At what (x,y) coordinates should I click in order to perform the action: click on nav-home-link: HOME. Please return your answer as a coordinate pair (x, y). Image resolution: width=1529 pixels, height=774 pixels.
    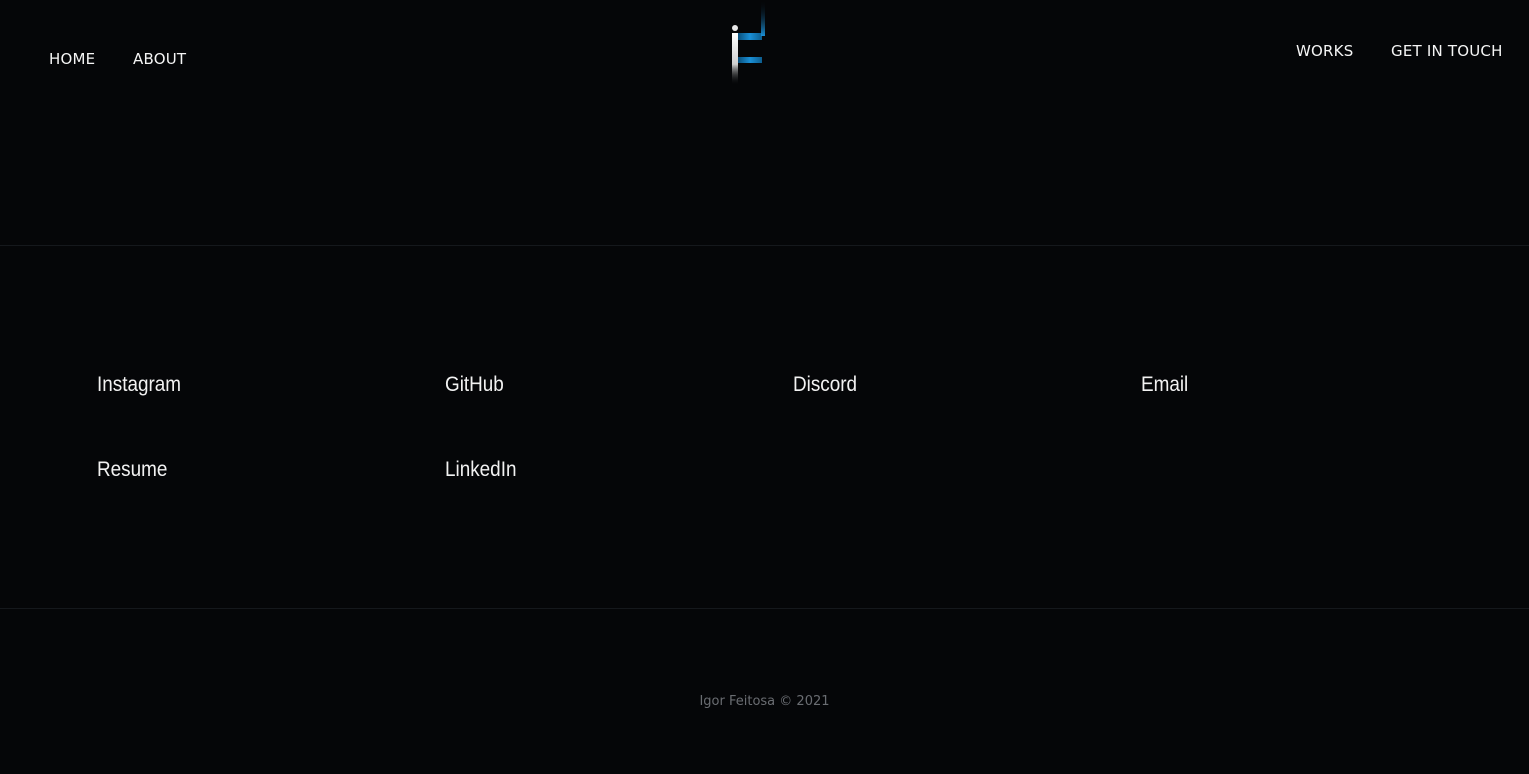
    Looking at the image, I should click on (72, 59).